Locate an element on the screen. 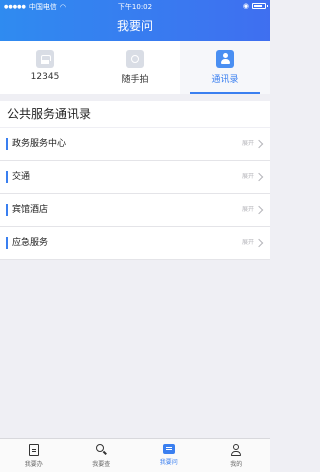 The height and width of the screenshot is (472, 320). nav-label: 我要问 is located at coordinates (168, 462).